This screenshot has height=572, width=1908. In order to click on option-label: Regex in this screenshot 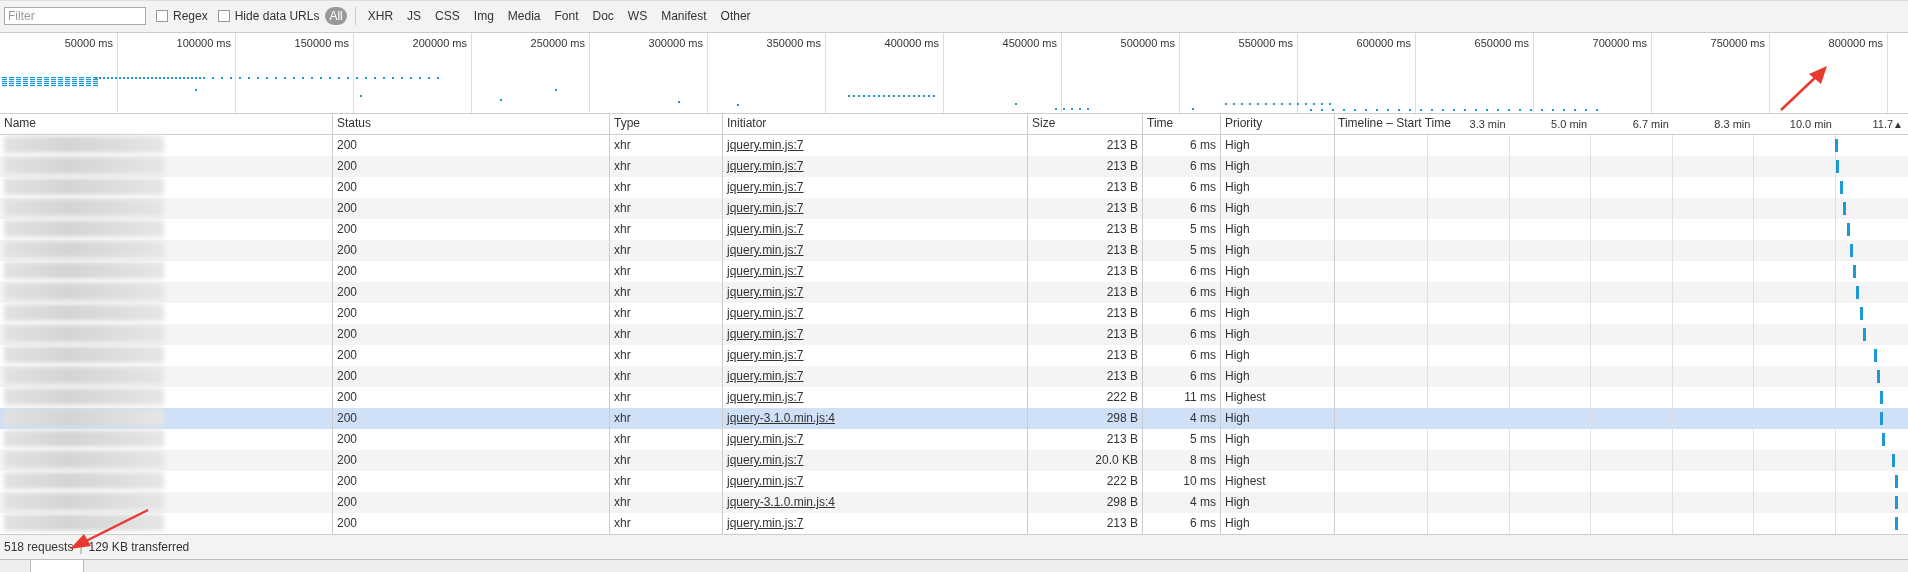, I will do `click(190, 16)`.